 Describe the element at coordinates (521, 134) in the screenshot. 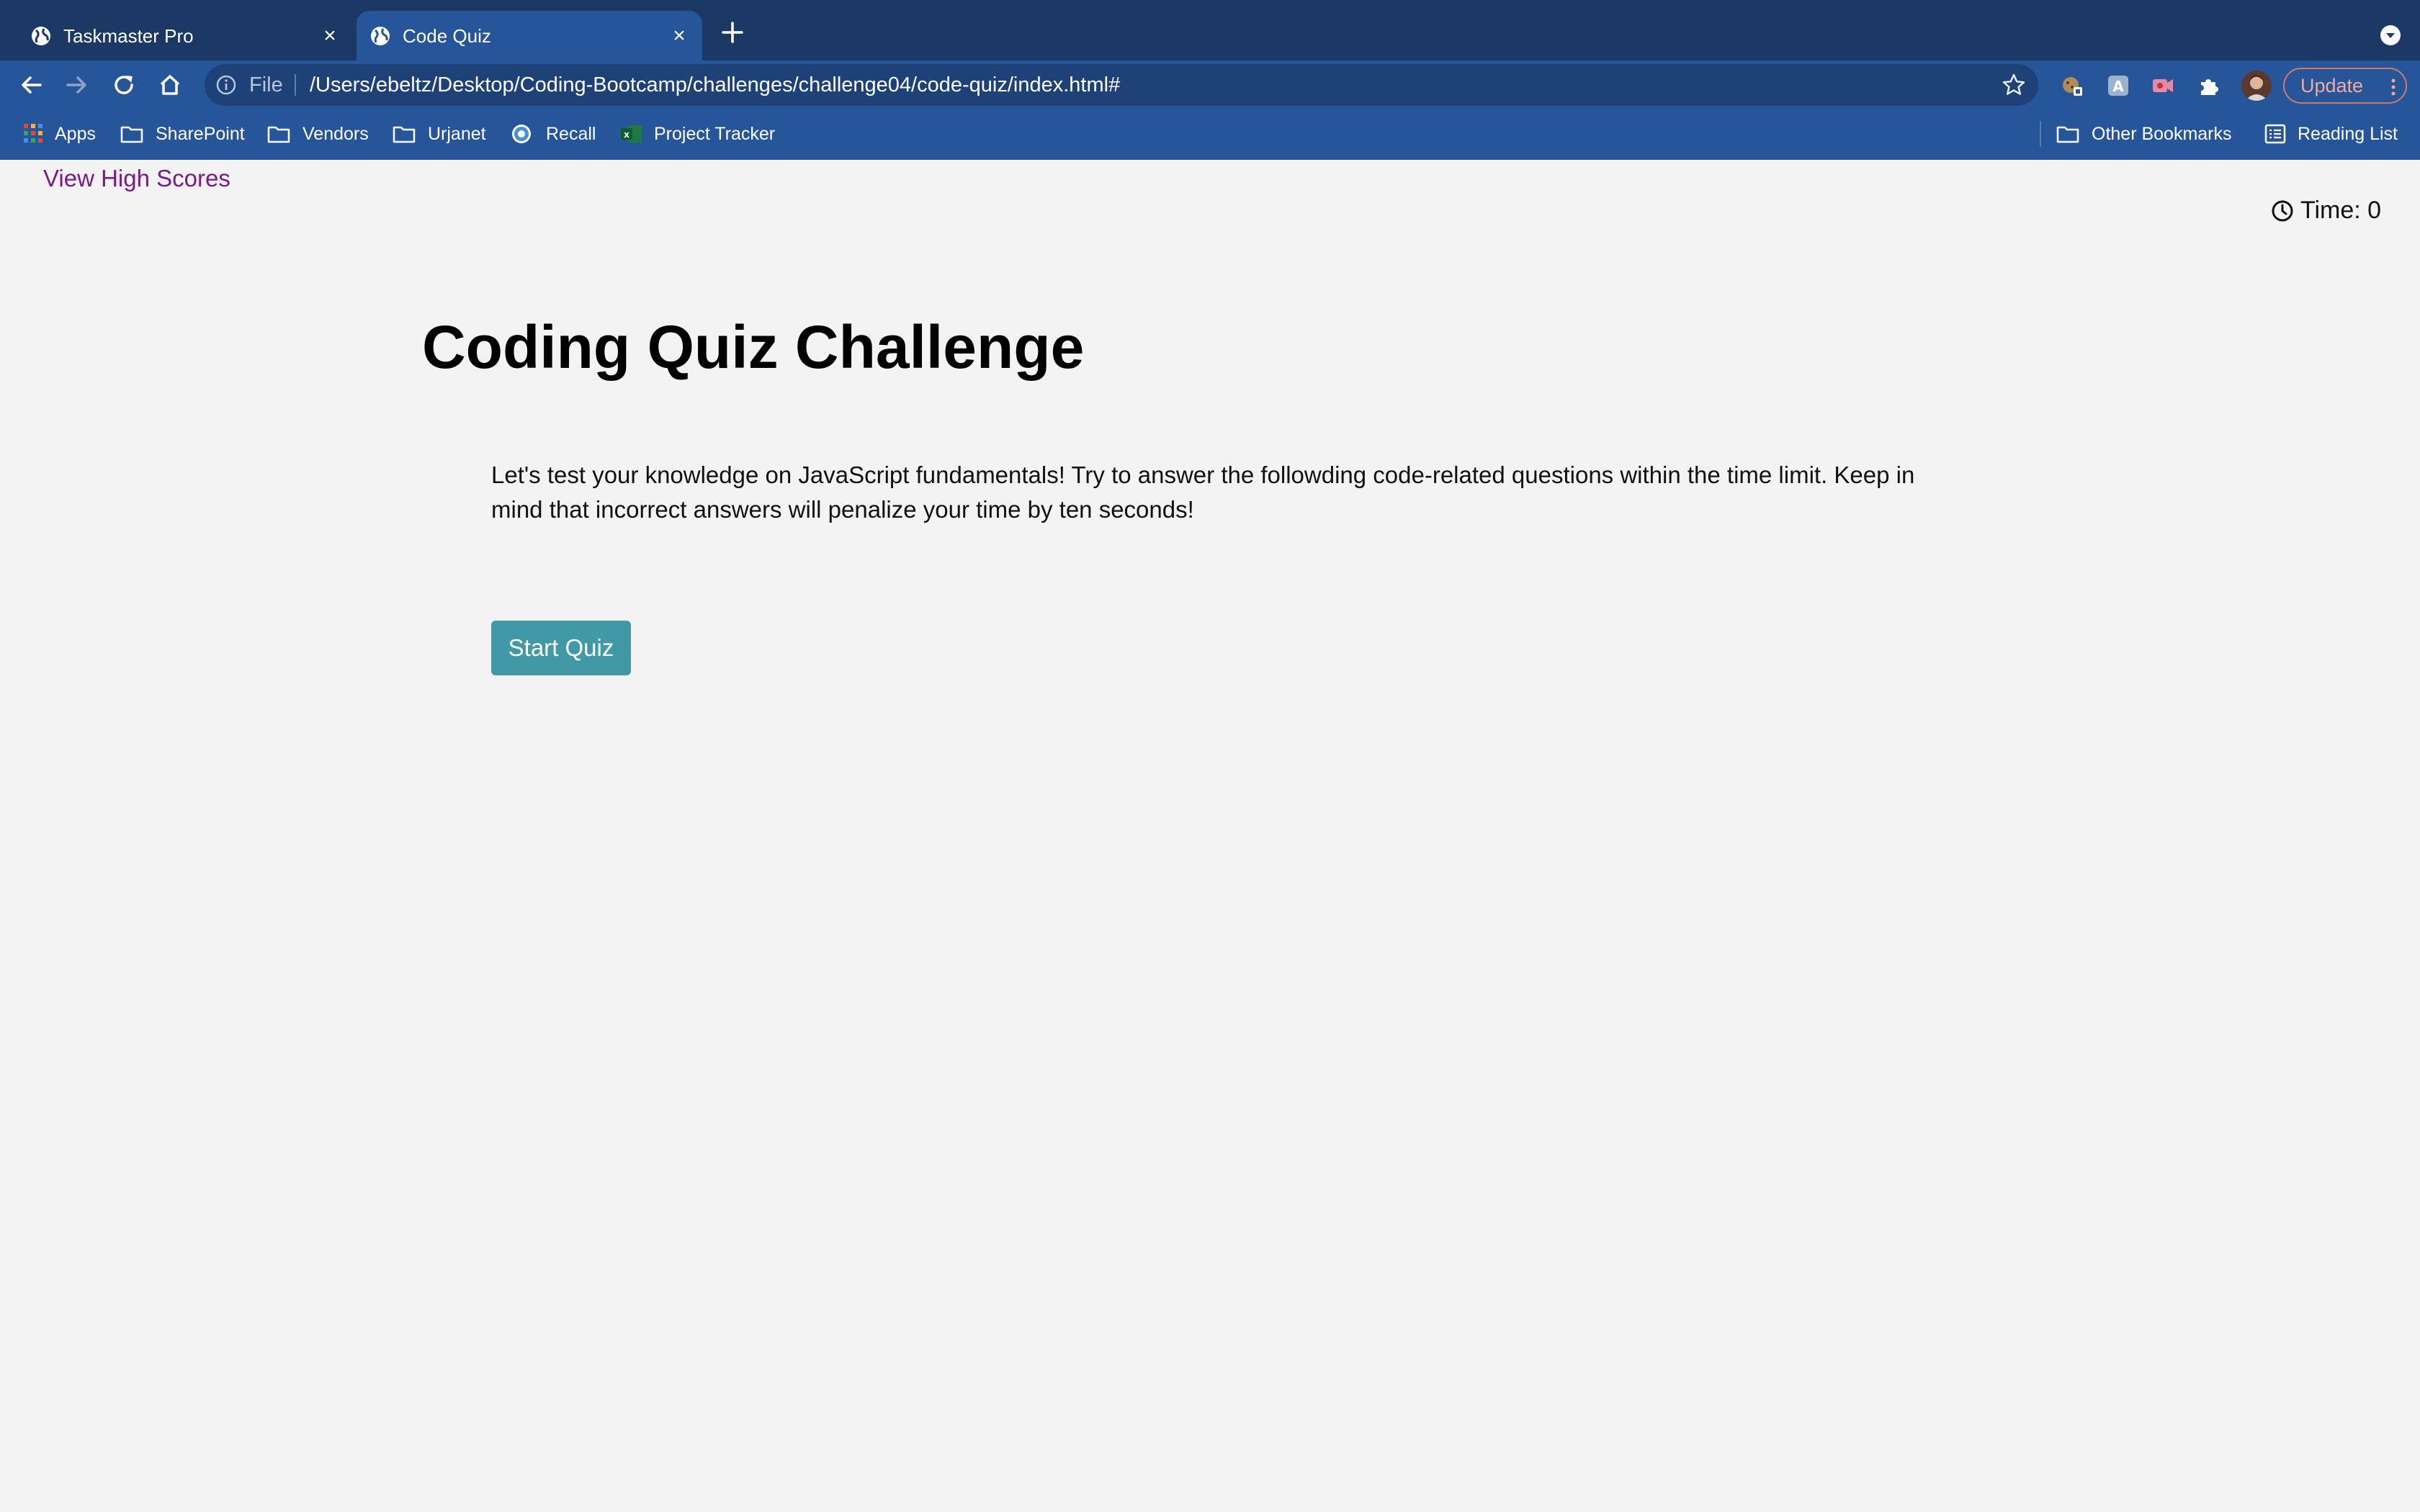

I see `recall-icon` at that location.